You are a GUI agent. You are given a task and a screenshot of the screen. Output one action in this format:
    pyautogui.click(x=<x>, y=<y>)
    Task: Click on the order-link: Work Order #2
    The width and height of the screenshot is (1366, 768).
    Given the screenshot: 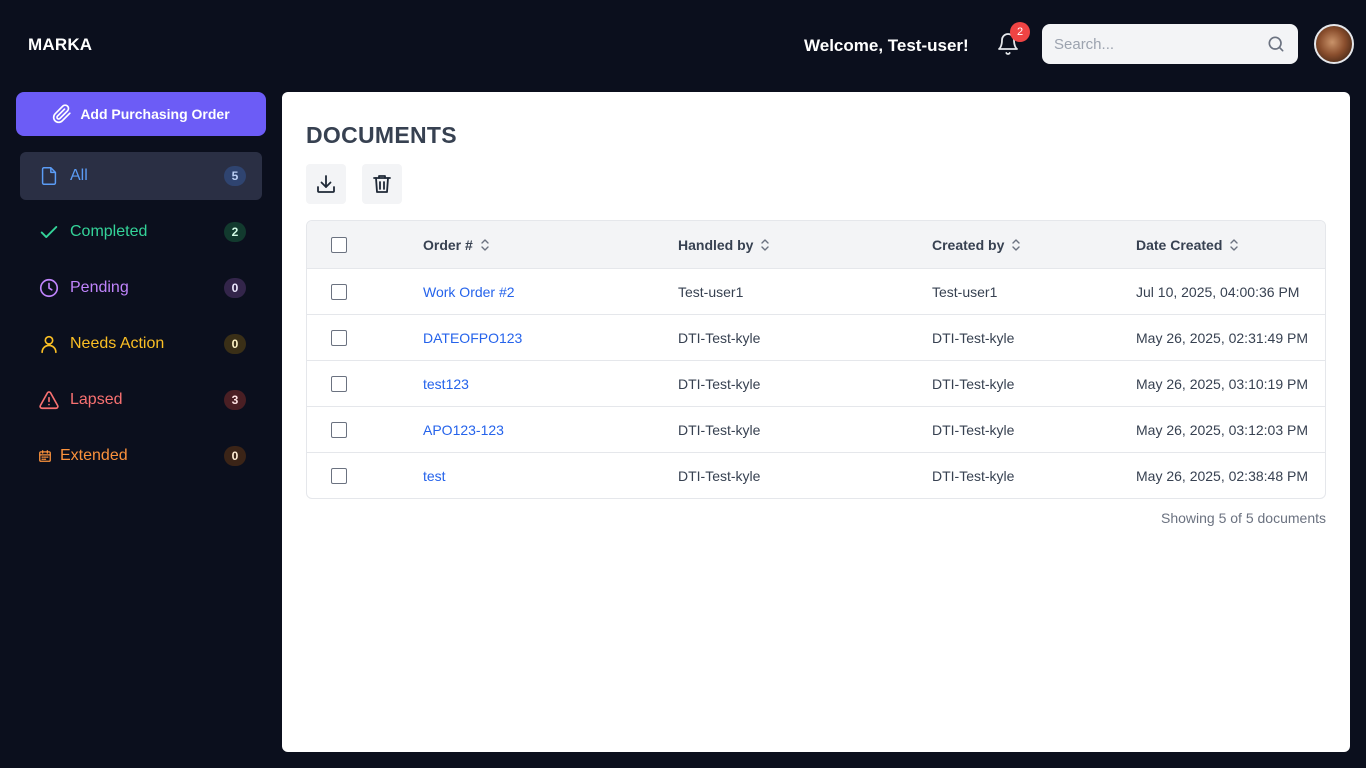 What is the action you would take?
    pyautogui.click(x=469, y=292)
    